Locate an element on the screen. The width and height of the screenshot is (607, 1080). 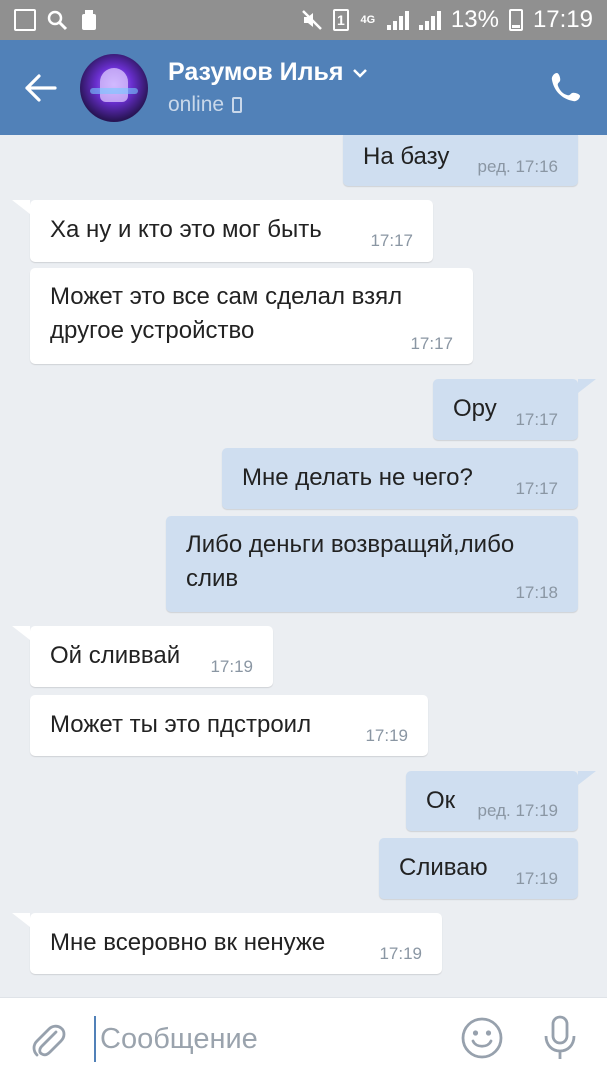
message-text: Либо деньги возвращяй,либо слив is located at coordinates (350, 561).